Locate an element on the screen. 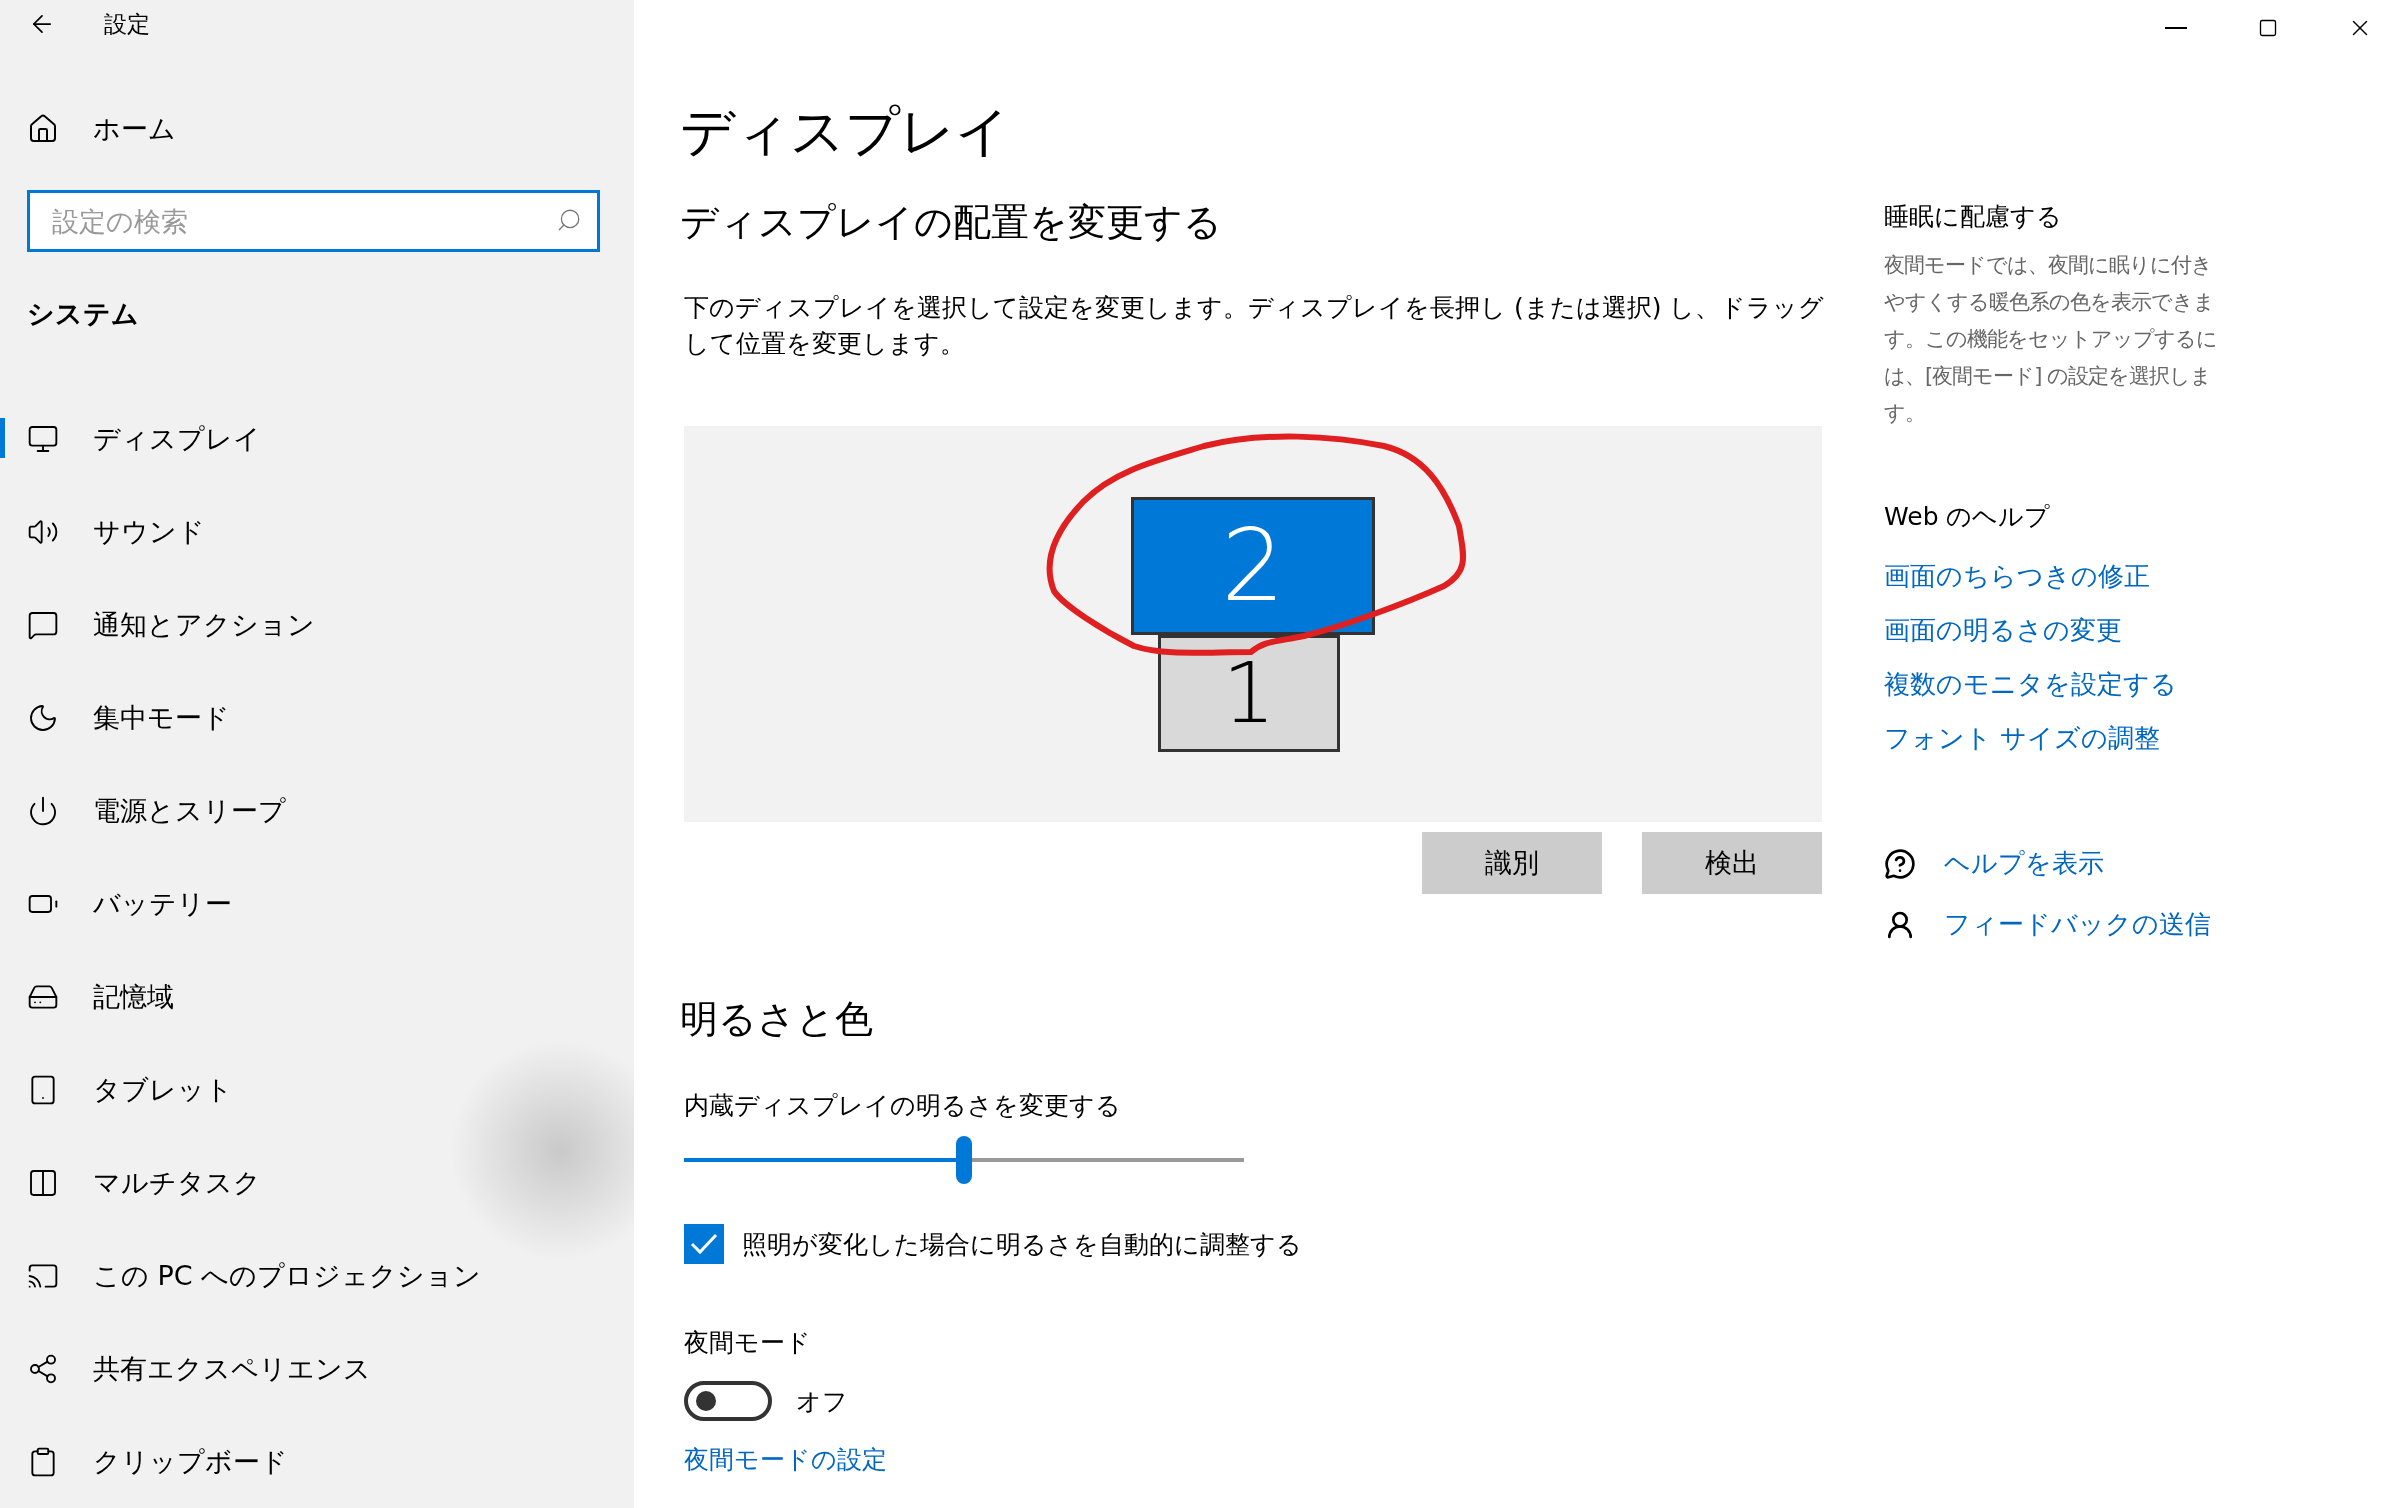 This screenshot has width=2406, height=1508. section-heading: ディスプレイの配置を変更する is located at coordinates (951, 222).